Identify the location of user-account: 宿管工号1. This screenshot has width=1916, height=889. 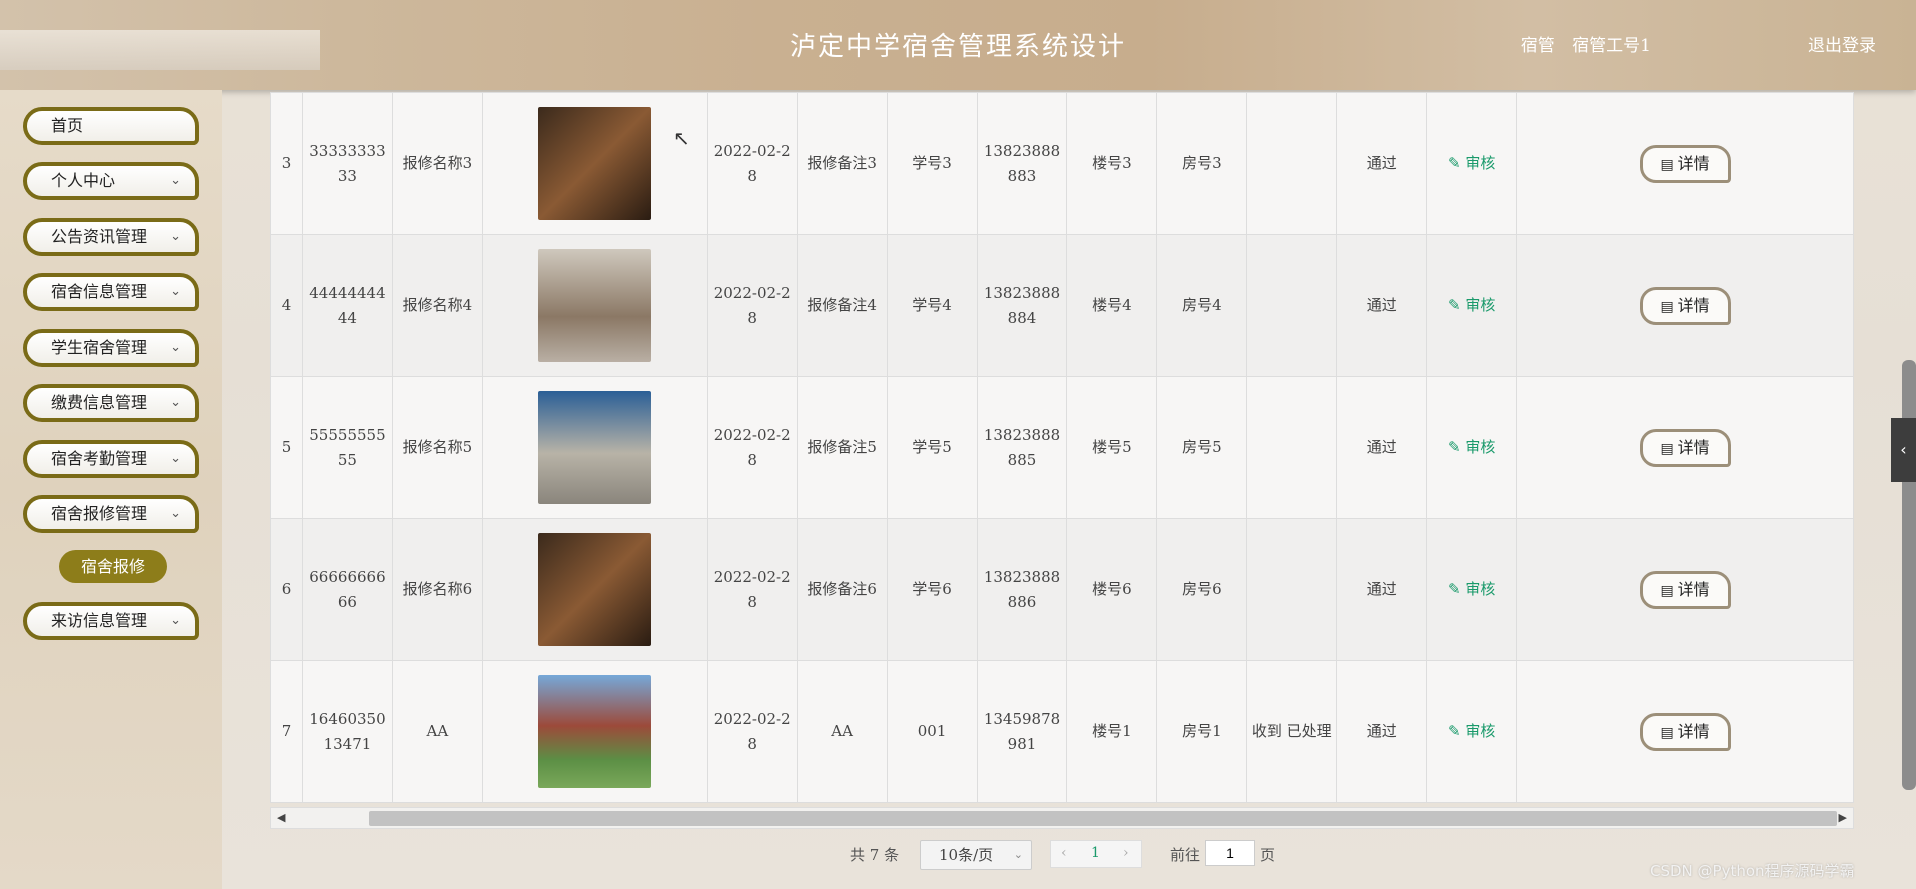
(1611, 46).